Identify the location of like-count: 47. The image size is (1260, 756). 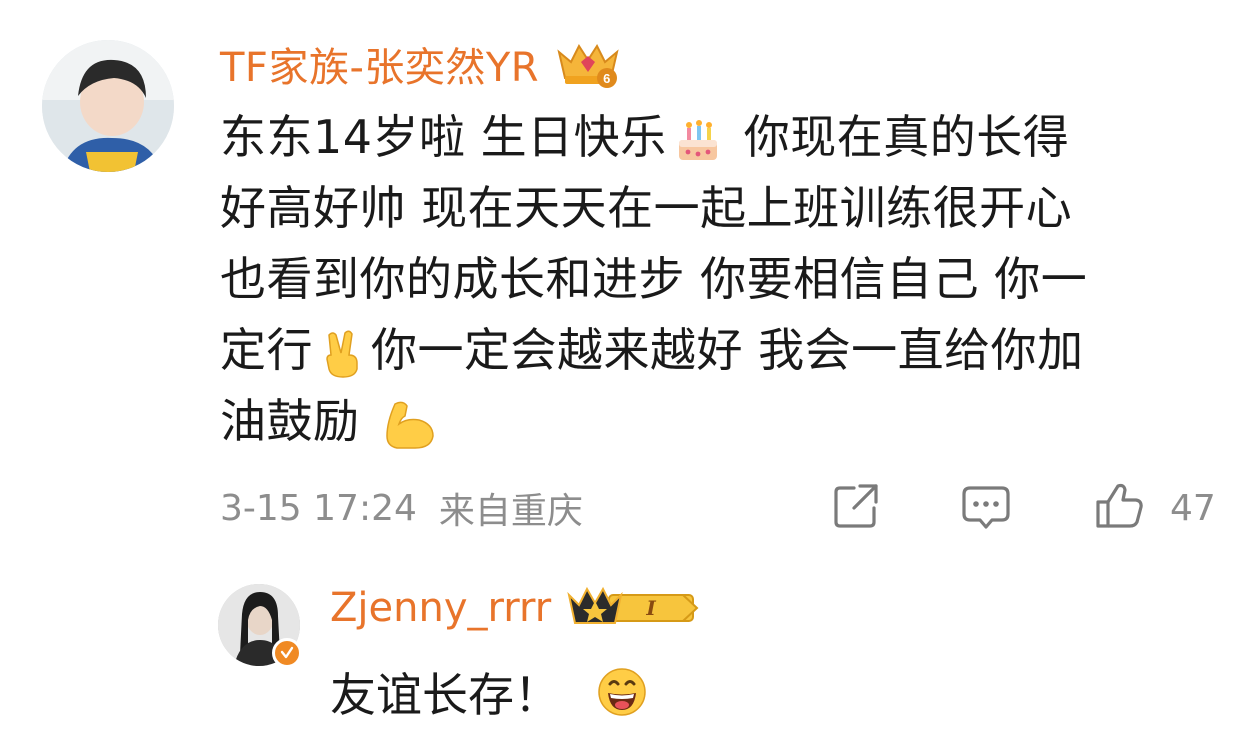
(1193, 508).